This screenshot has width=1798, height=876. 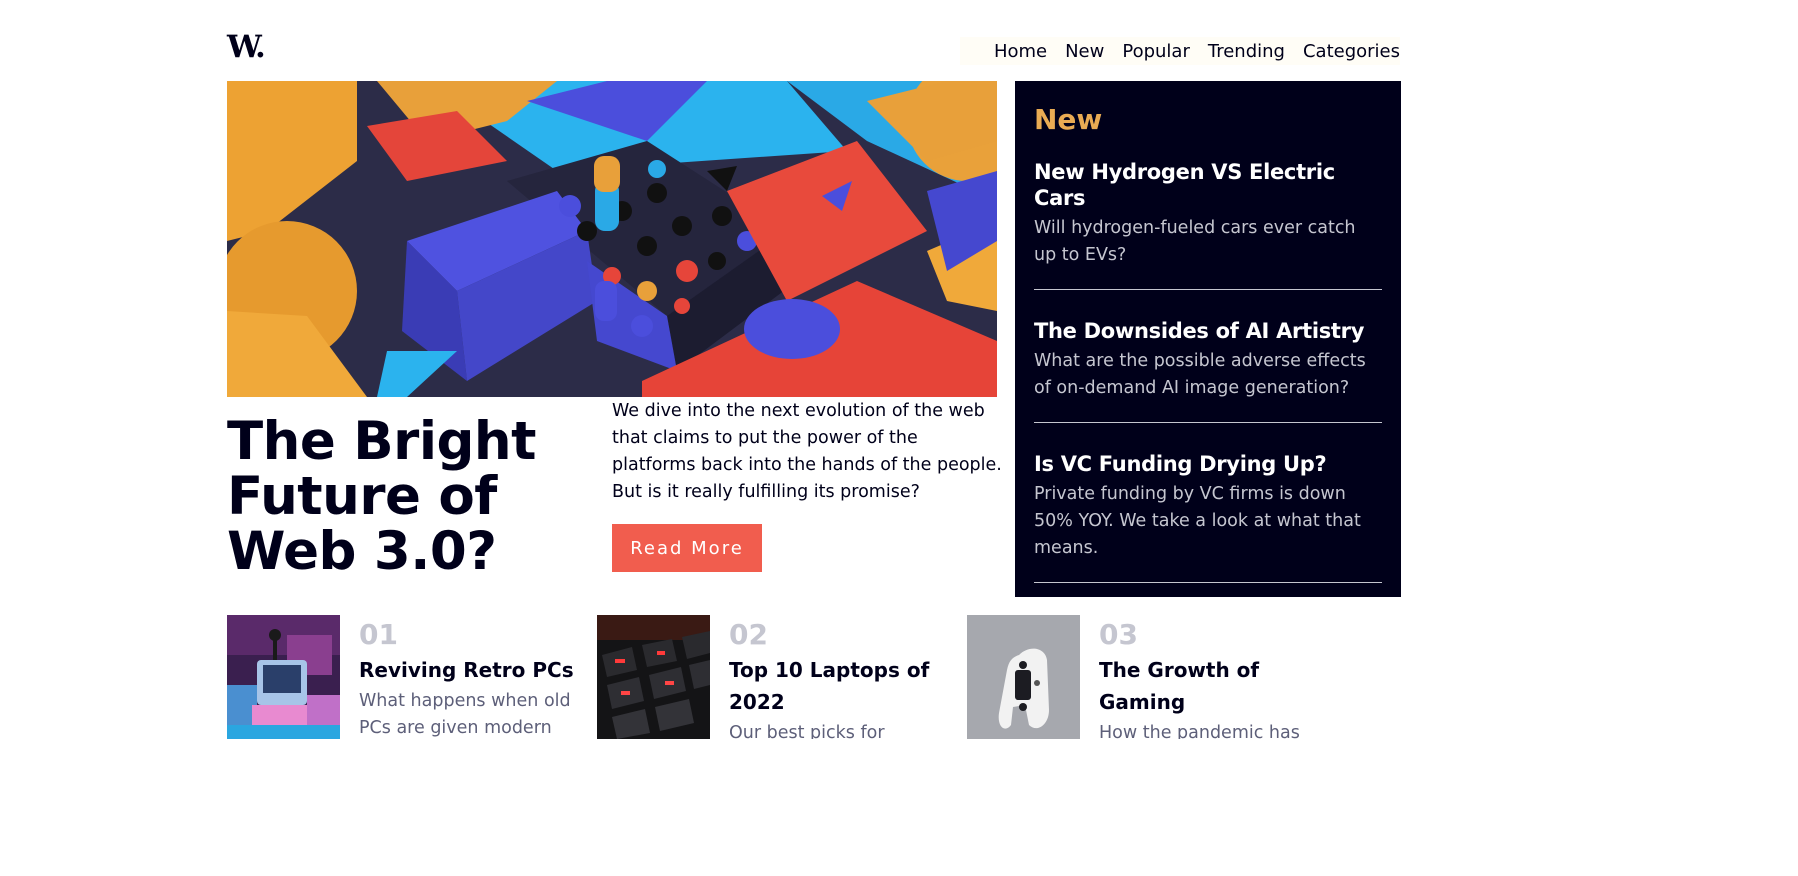 What do you see at coordinates (1156, 51) in the screenshot?
I see `nav-popular: Popular` at bounding box center [1156, 51].